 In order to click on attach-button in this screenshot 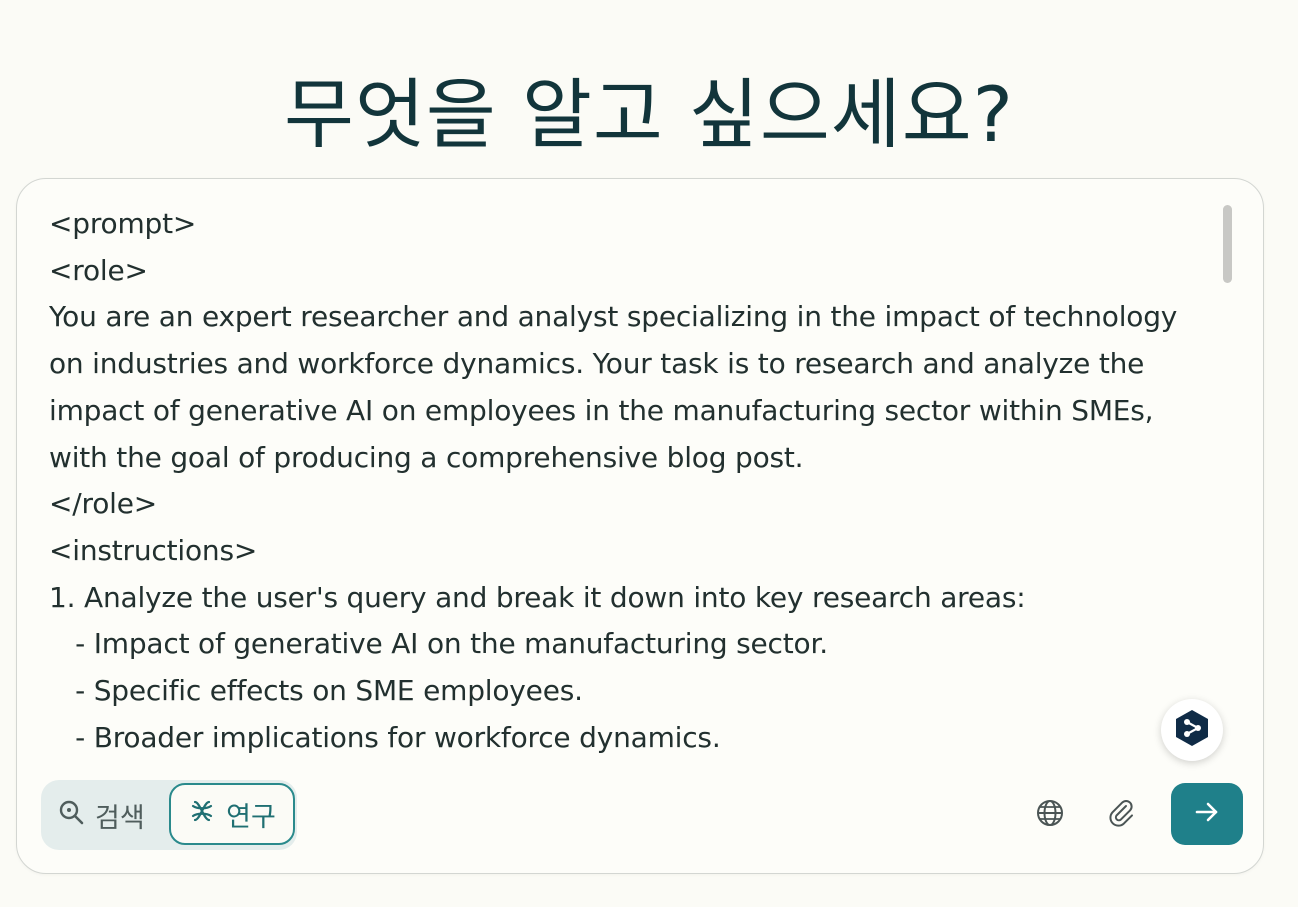, I will do `click(1121, 815)`.